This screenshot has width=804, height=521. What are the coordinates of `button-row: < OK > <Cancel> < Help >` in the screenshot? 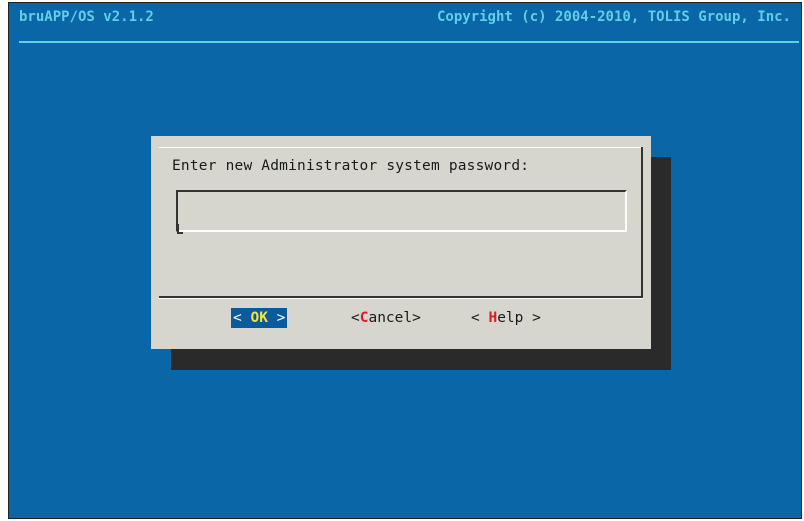 It's located at (401, 318).